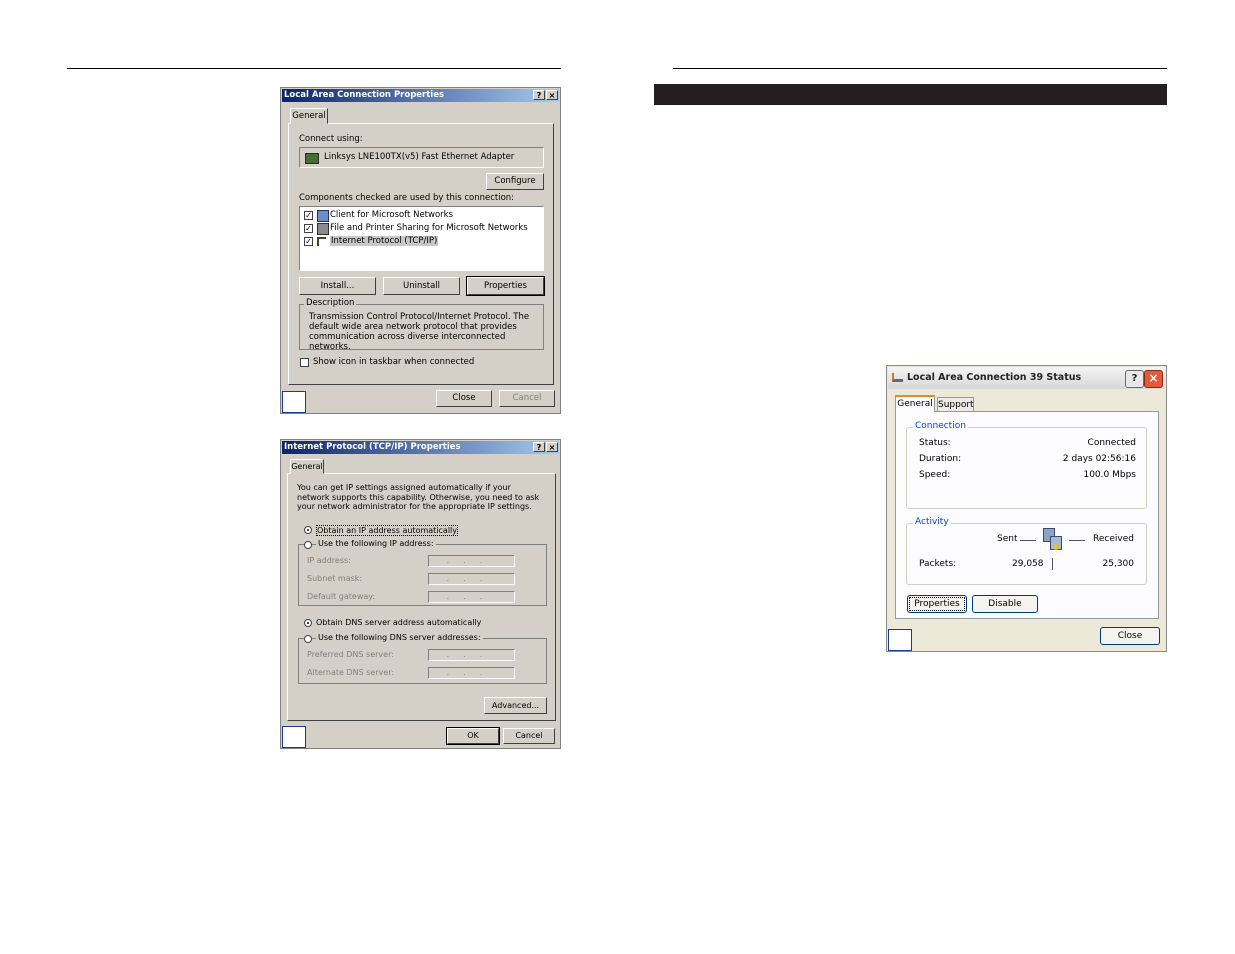 The height and width of the screenshot is (954, 1235). I want to click on duration-value: 2 days 02:56:16, so click(1099, 459).